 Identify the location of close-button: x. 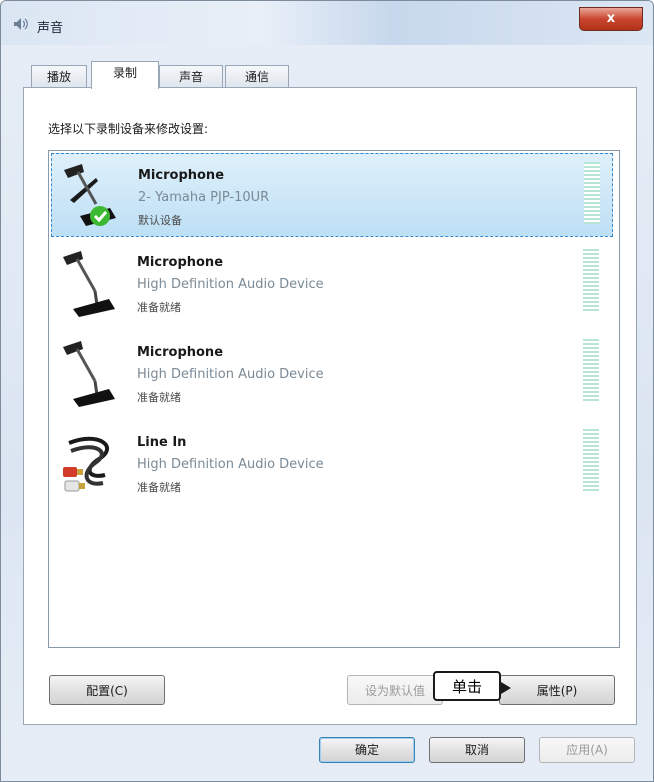
(611, 19).